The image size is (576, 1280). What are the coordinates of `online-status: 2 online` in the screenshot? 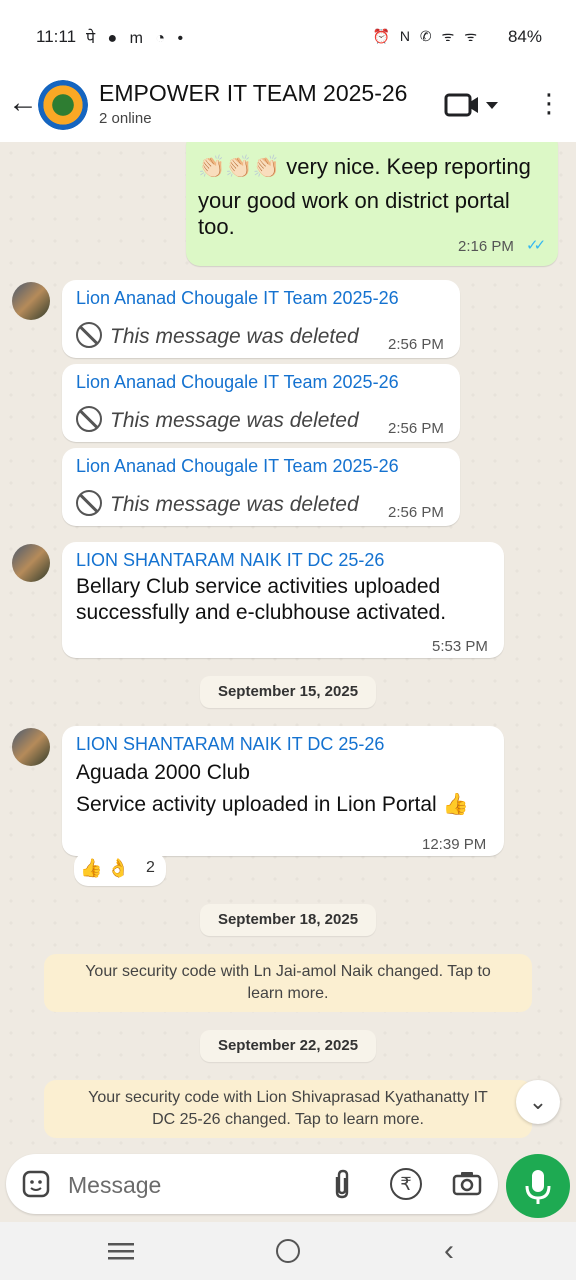 It's located at (125, 118).